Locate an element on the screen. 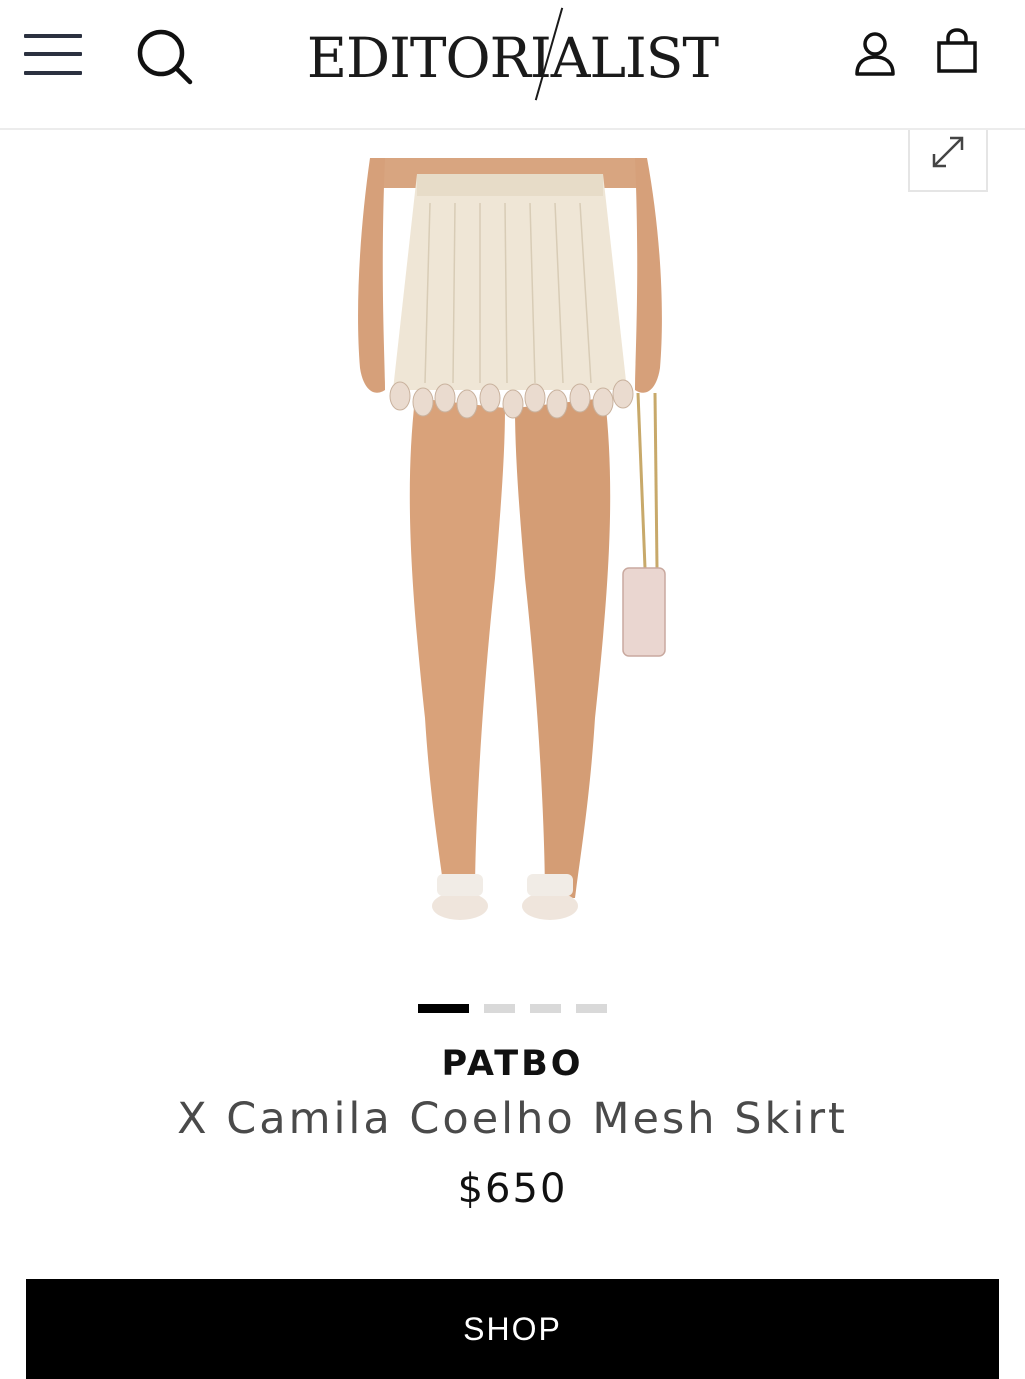 The width and height of the screenshot is (1025, 1379). cart-button is located at coordinates (957, 52).